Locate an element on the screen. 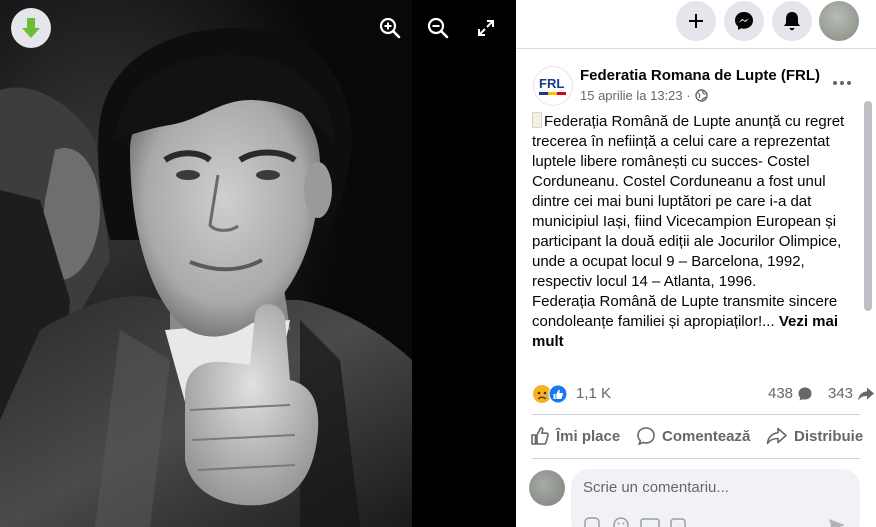 Image resolution: width=876 pixels, height=527 pixels. frl-logo: FRL is located at coordinates (552, 85).